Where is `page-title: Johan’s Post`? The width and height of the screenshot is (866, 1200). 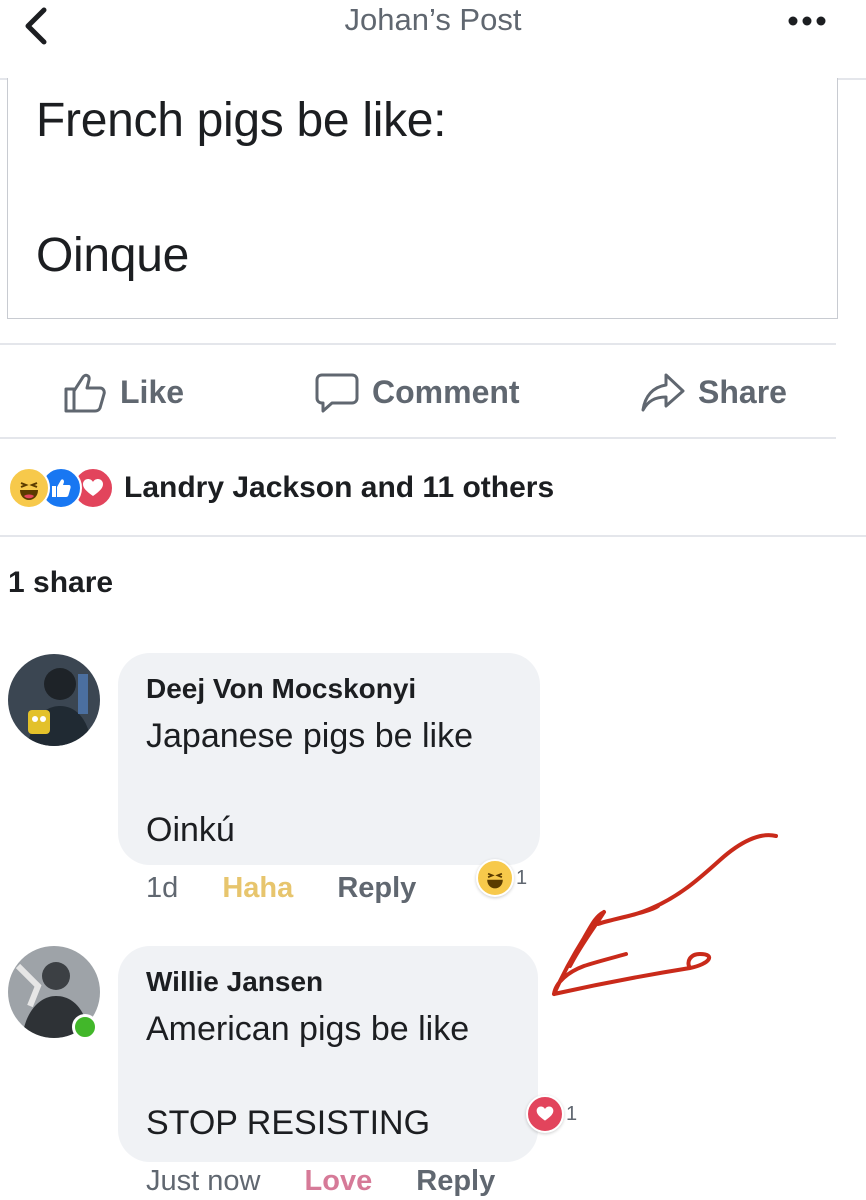 page-title: Johan’s Post is located at coordinates (433, 19).